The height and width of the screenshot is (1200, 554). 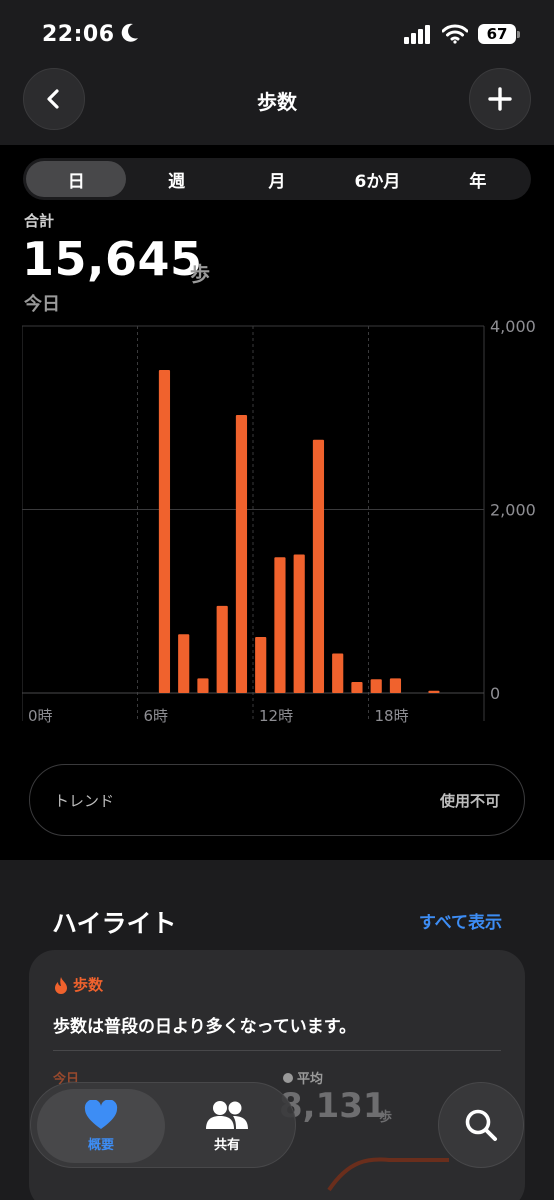 What do you see at coordinates (88, 985) in the screenshot?
I see `highlight-category: 歩数` at bounding box center [88, 985].